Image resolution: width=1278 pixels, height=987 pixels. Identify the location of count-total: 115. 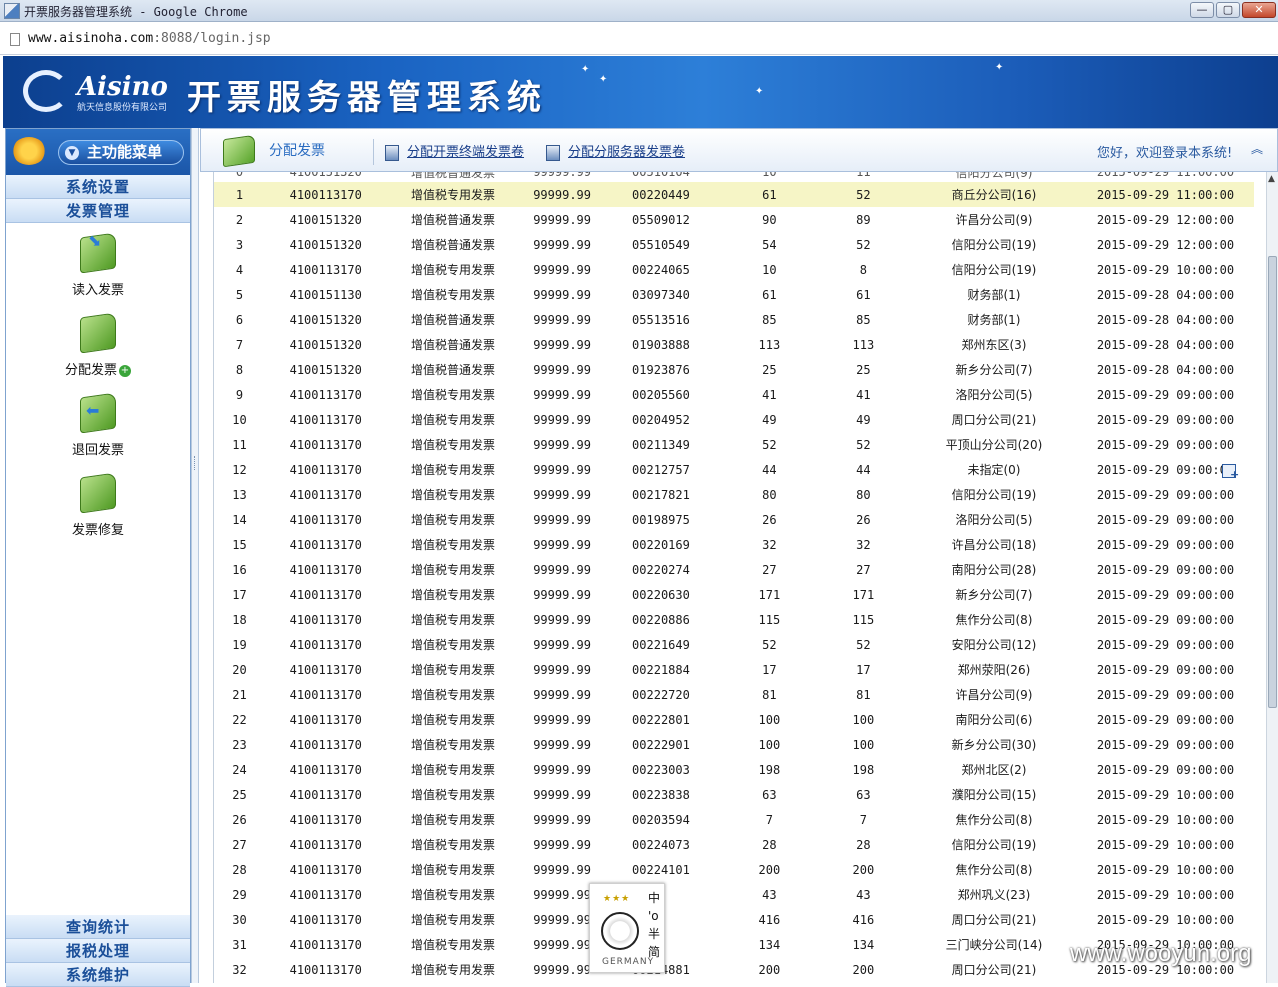
(769, 619).